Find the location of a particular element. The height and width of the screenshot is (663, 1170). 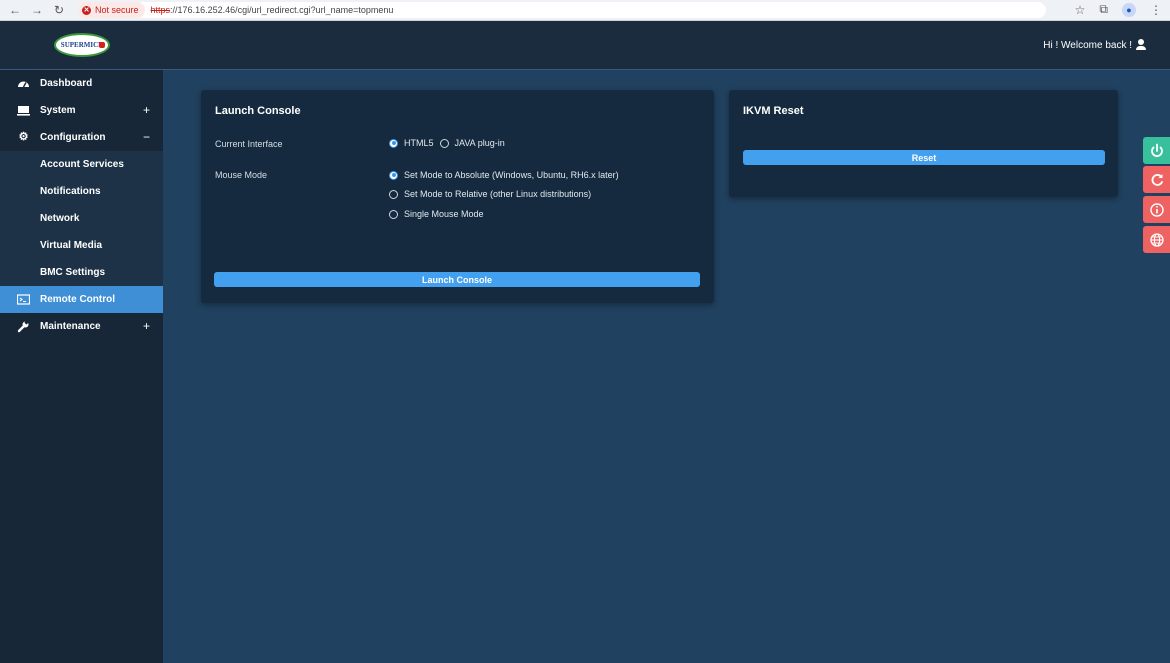

profile-avatar-icon: ● is located at coordinates (1129, 9).